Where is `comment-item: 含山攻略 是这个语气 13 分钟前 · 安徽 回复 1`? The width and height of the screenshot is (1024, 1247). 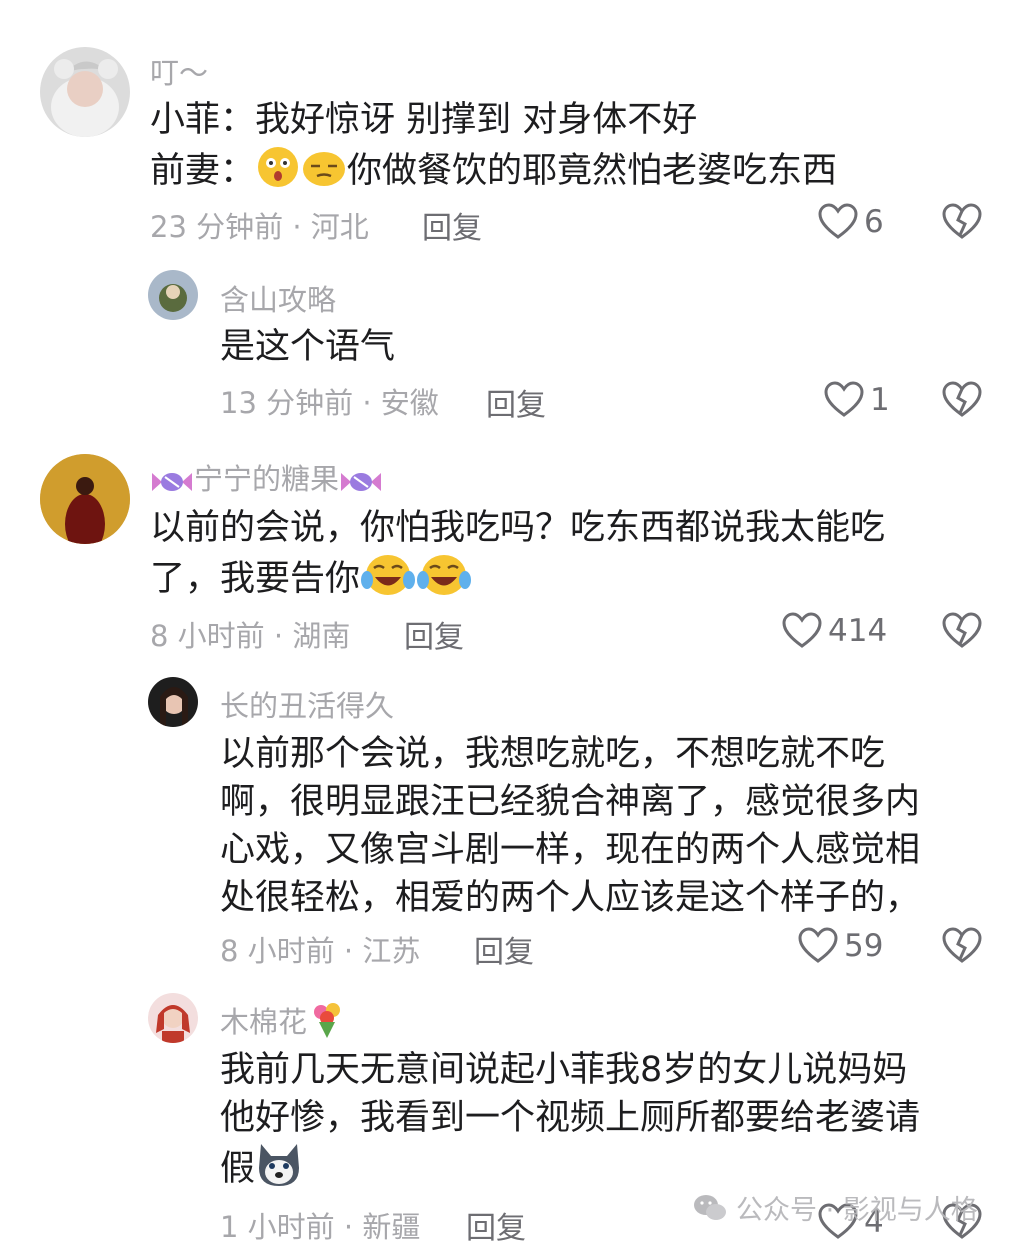 comment-item: 含山攻略 是这个语气 13 分钟前 · 安徽 回复 1 is located at coordinates (512, 340).